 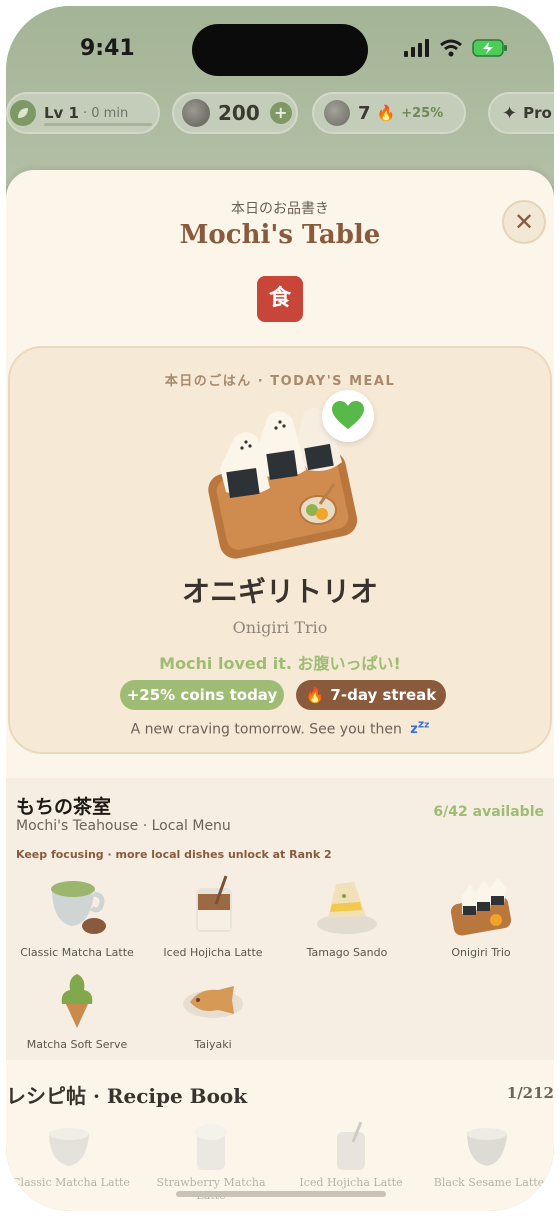 I want to click on tamago-sando-image, so click(x=347, y=908).